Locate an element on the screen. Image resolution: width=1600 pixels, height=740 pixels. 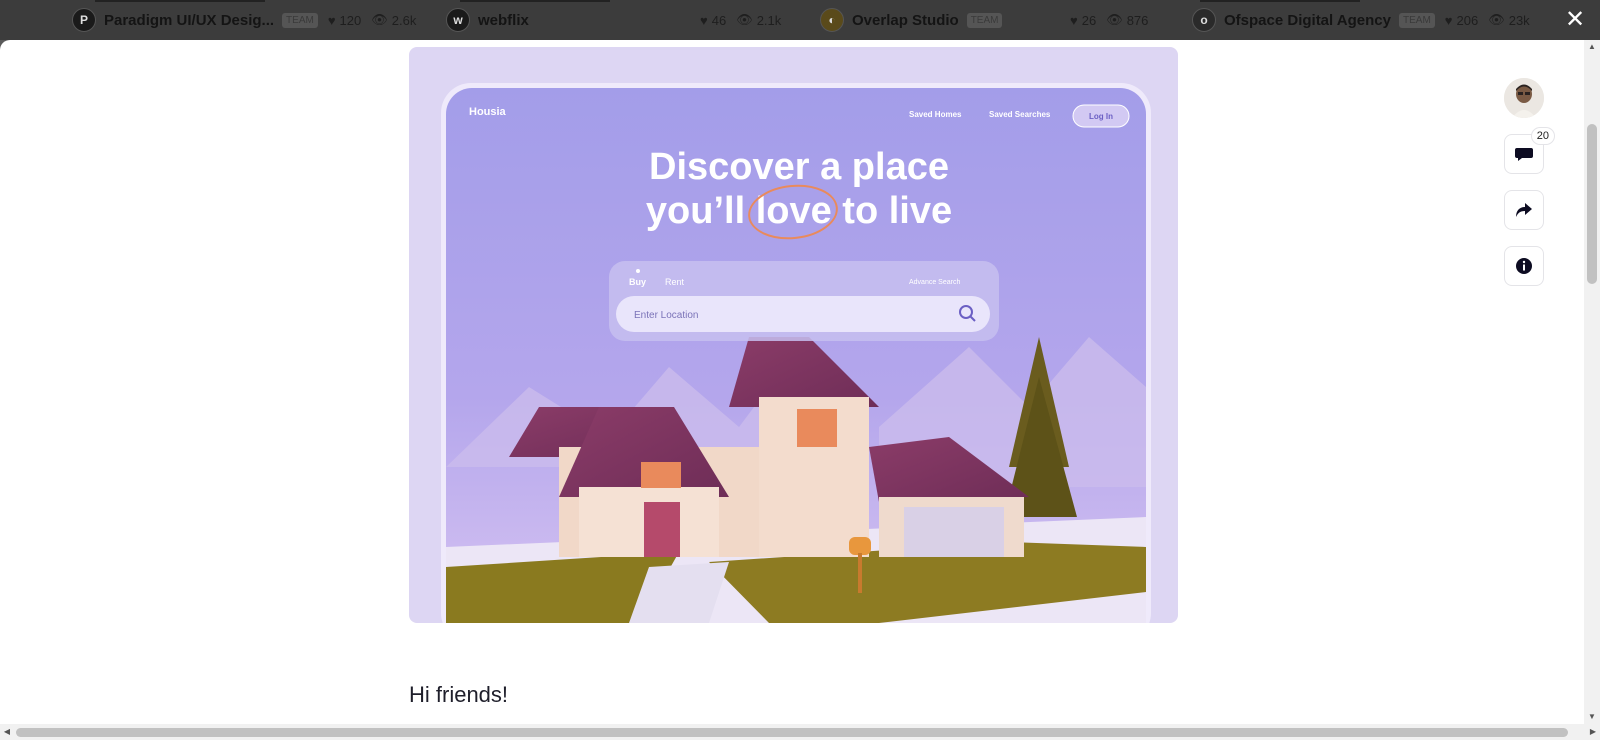
feed-card-webflix: w webflix is located at coordinates (487, 20).